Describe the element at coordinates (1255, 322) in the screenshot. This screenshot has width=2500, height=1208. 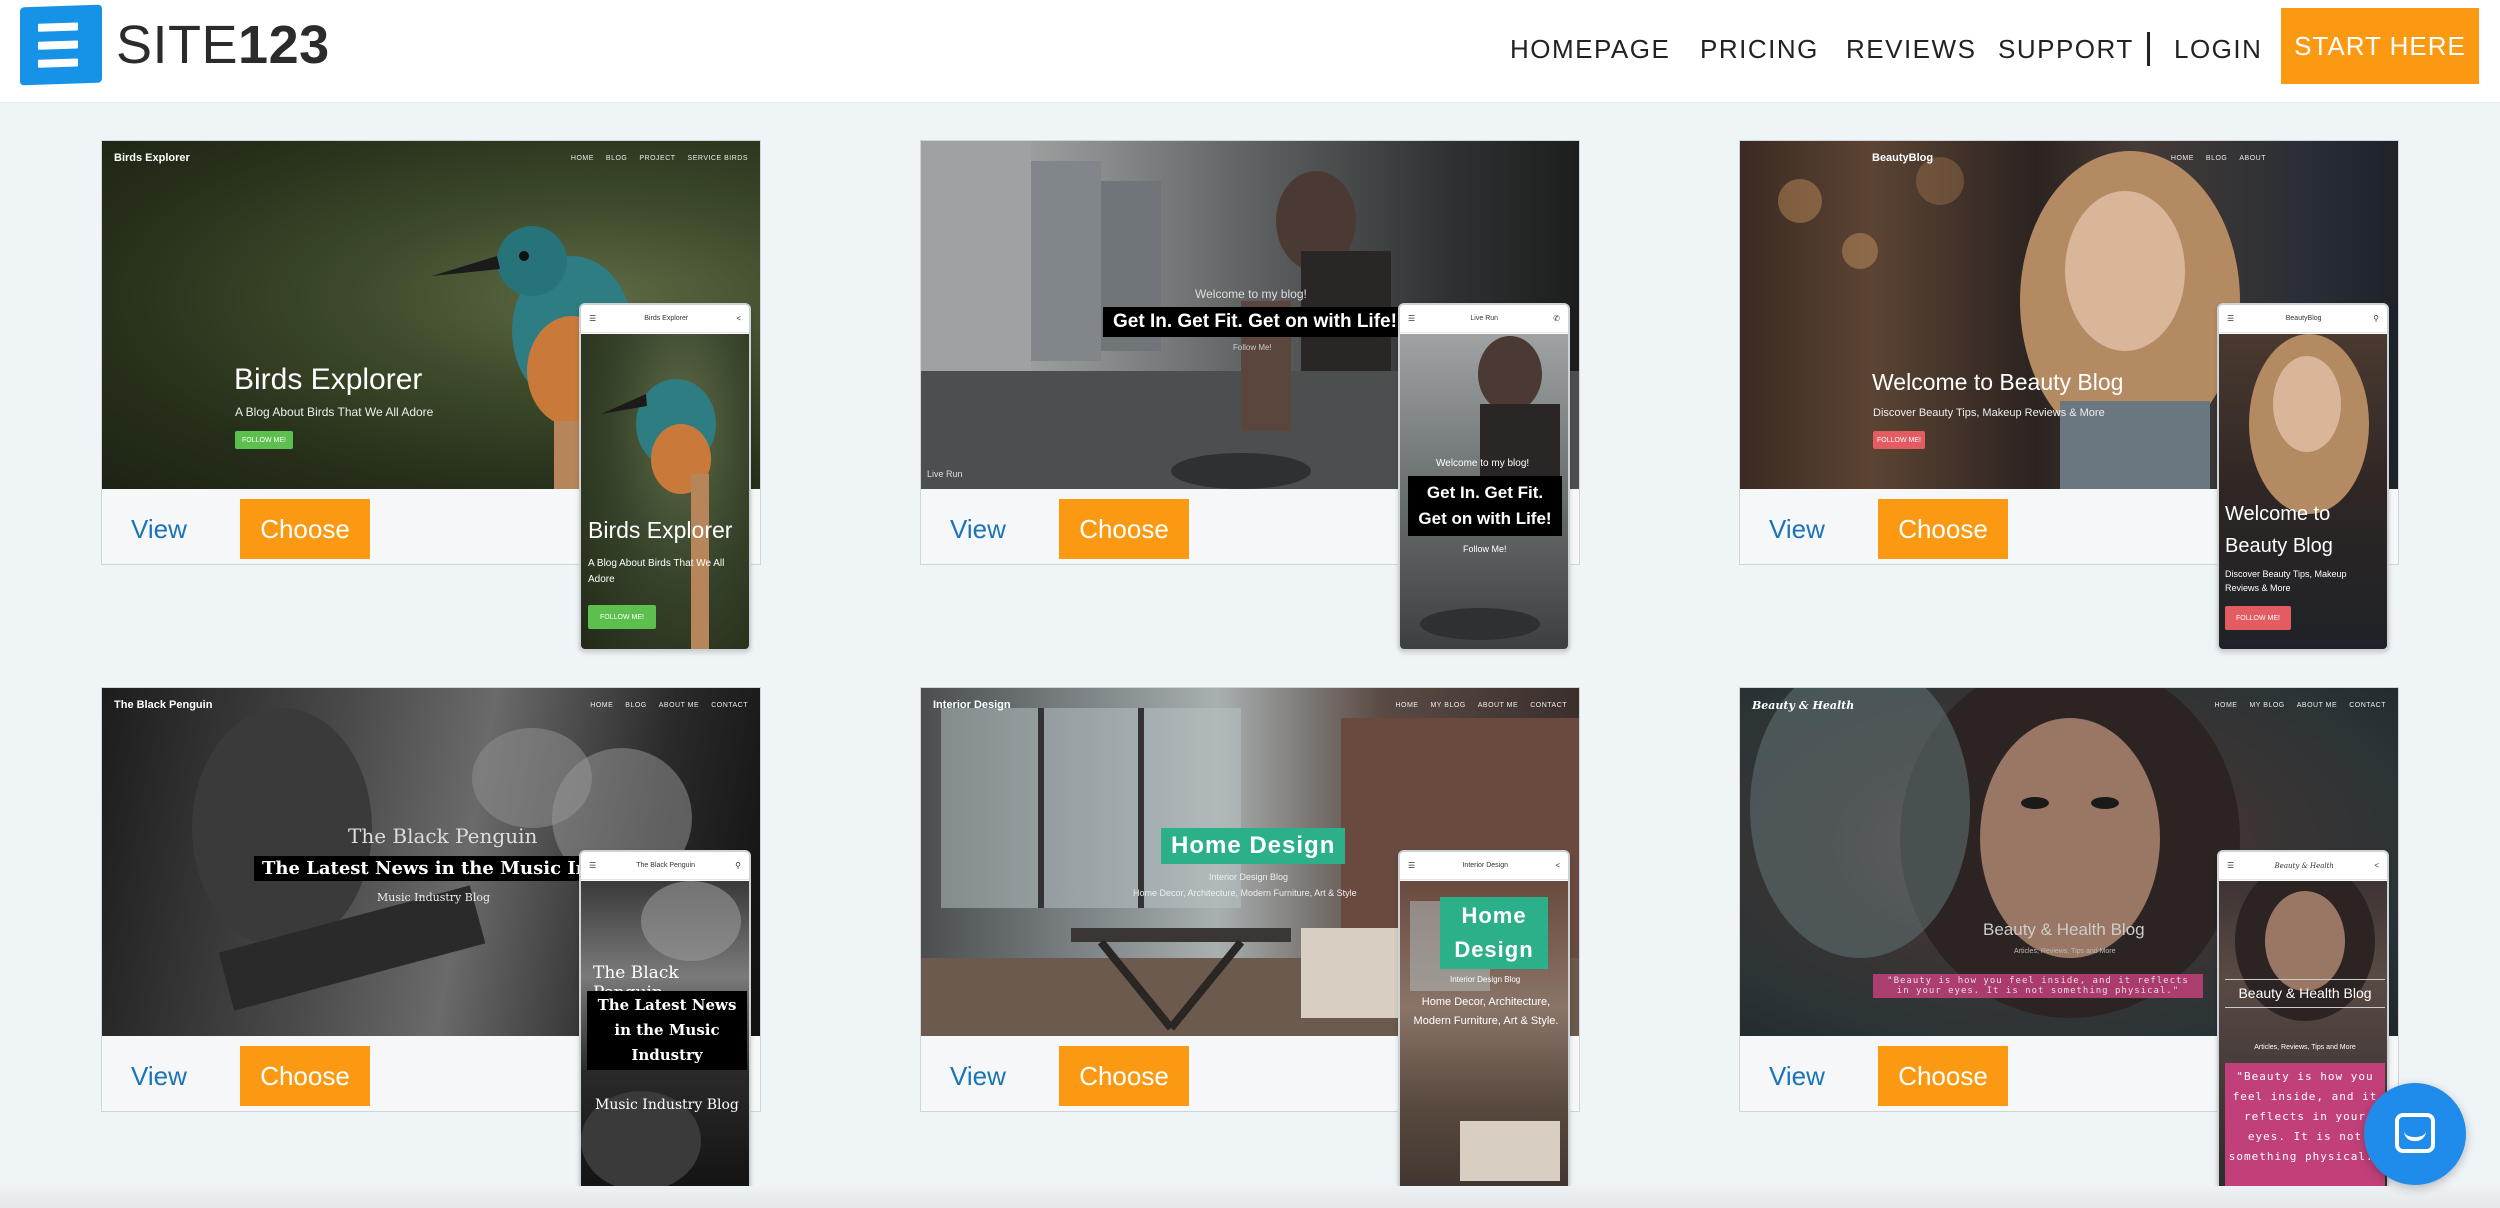
I see `preview-title: Get In. Get Fit. Get on with Life!` at that location.